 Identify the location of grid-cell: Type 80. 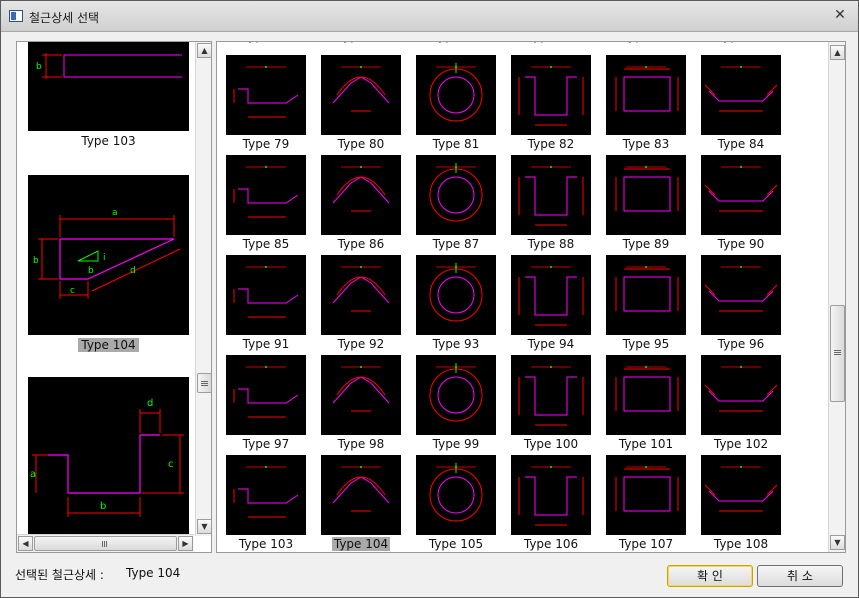
(361, 103).